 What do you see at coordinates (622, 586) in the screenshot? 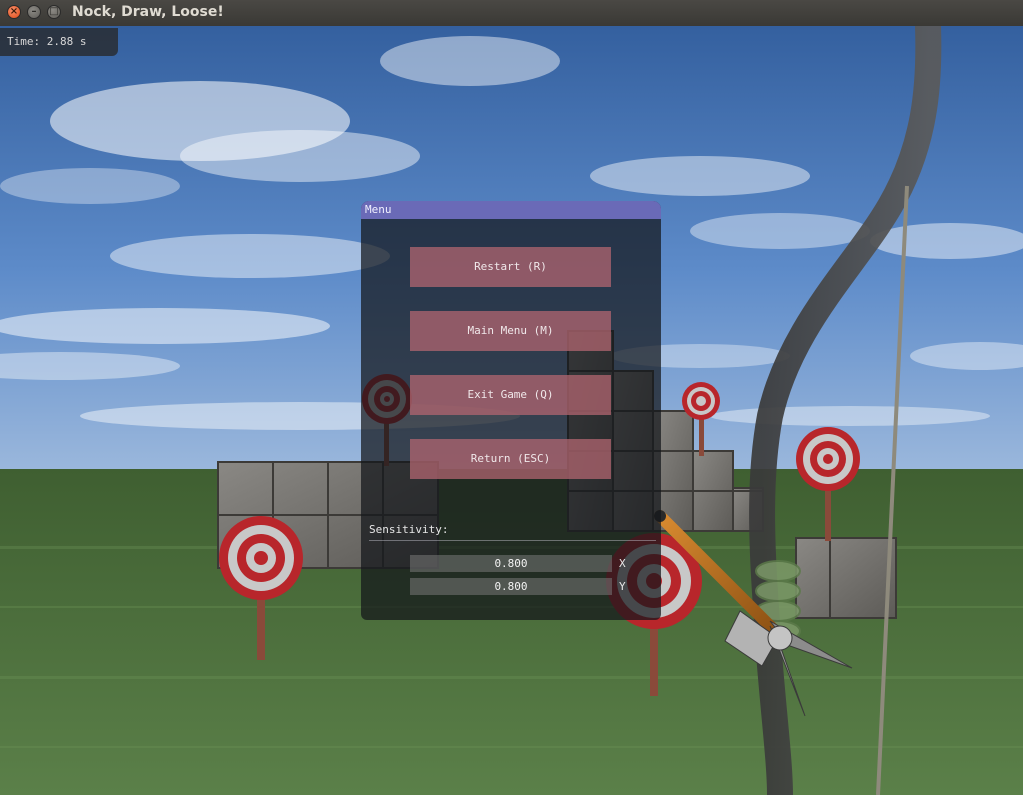
I see `sensitivity-y-label: Y` at bounding box center [622, 586].